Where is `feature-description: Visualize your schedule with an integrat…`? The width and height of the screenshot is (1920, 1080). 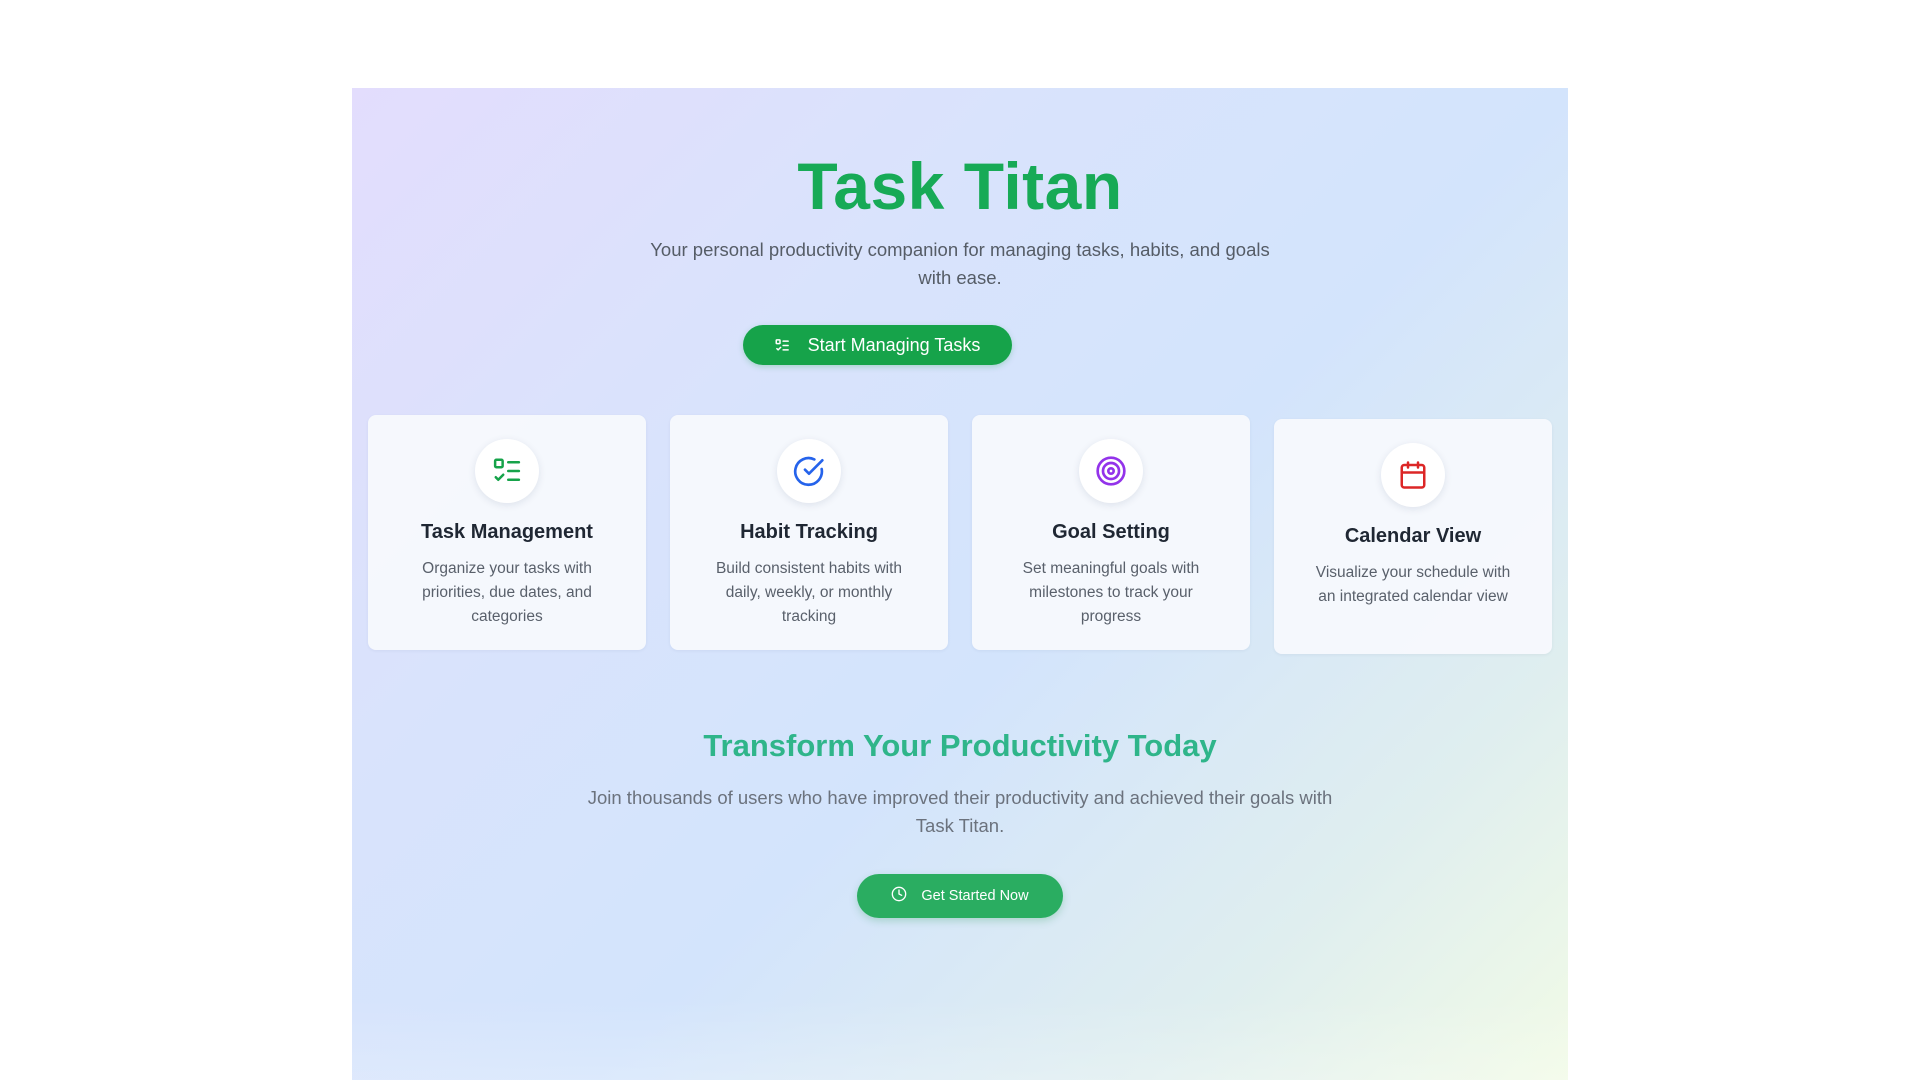 feature-description: Visualize your schedule with an integrat… is located at coordinates (1413, 584).